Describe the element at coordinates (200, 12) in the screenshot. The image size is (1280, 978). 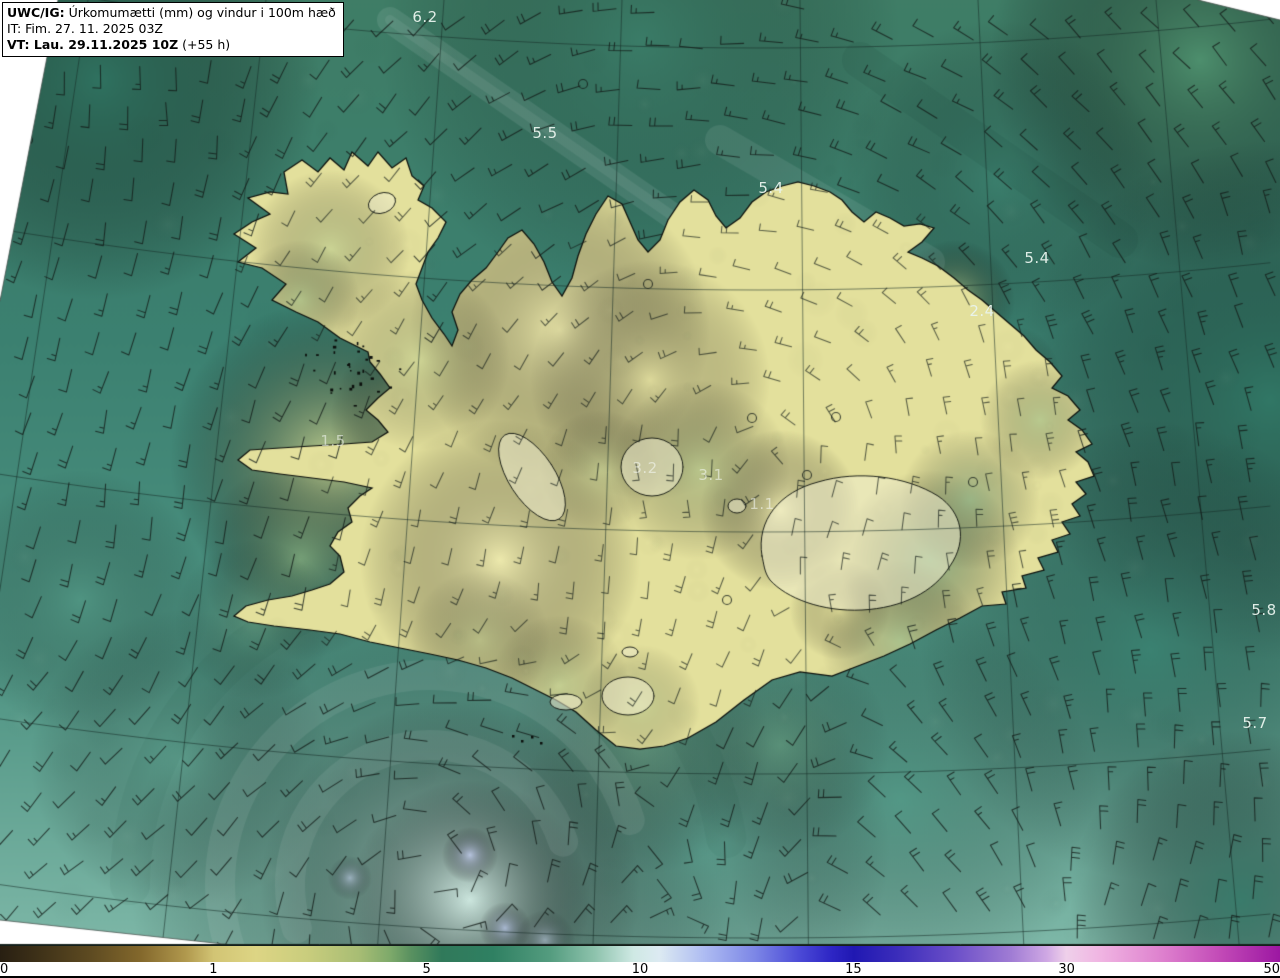
I see `product-title: Úrkomumætti (mm) og vindur i 100m hæð` at that location.